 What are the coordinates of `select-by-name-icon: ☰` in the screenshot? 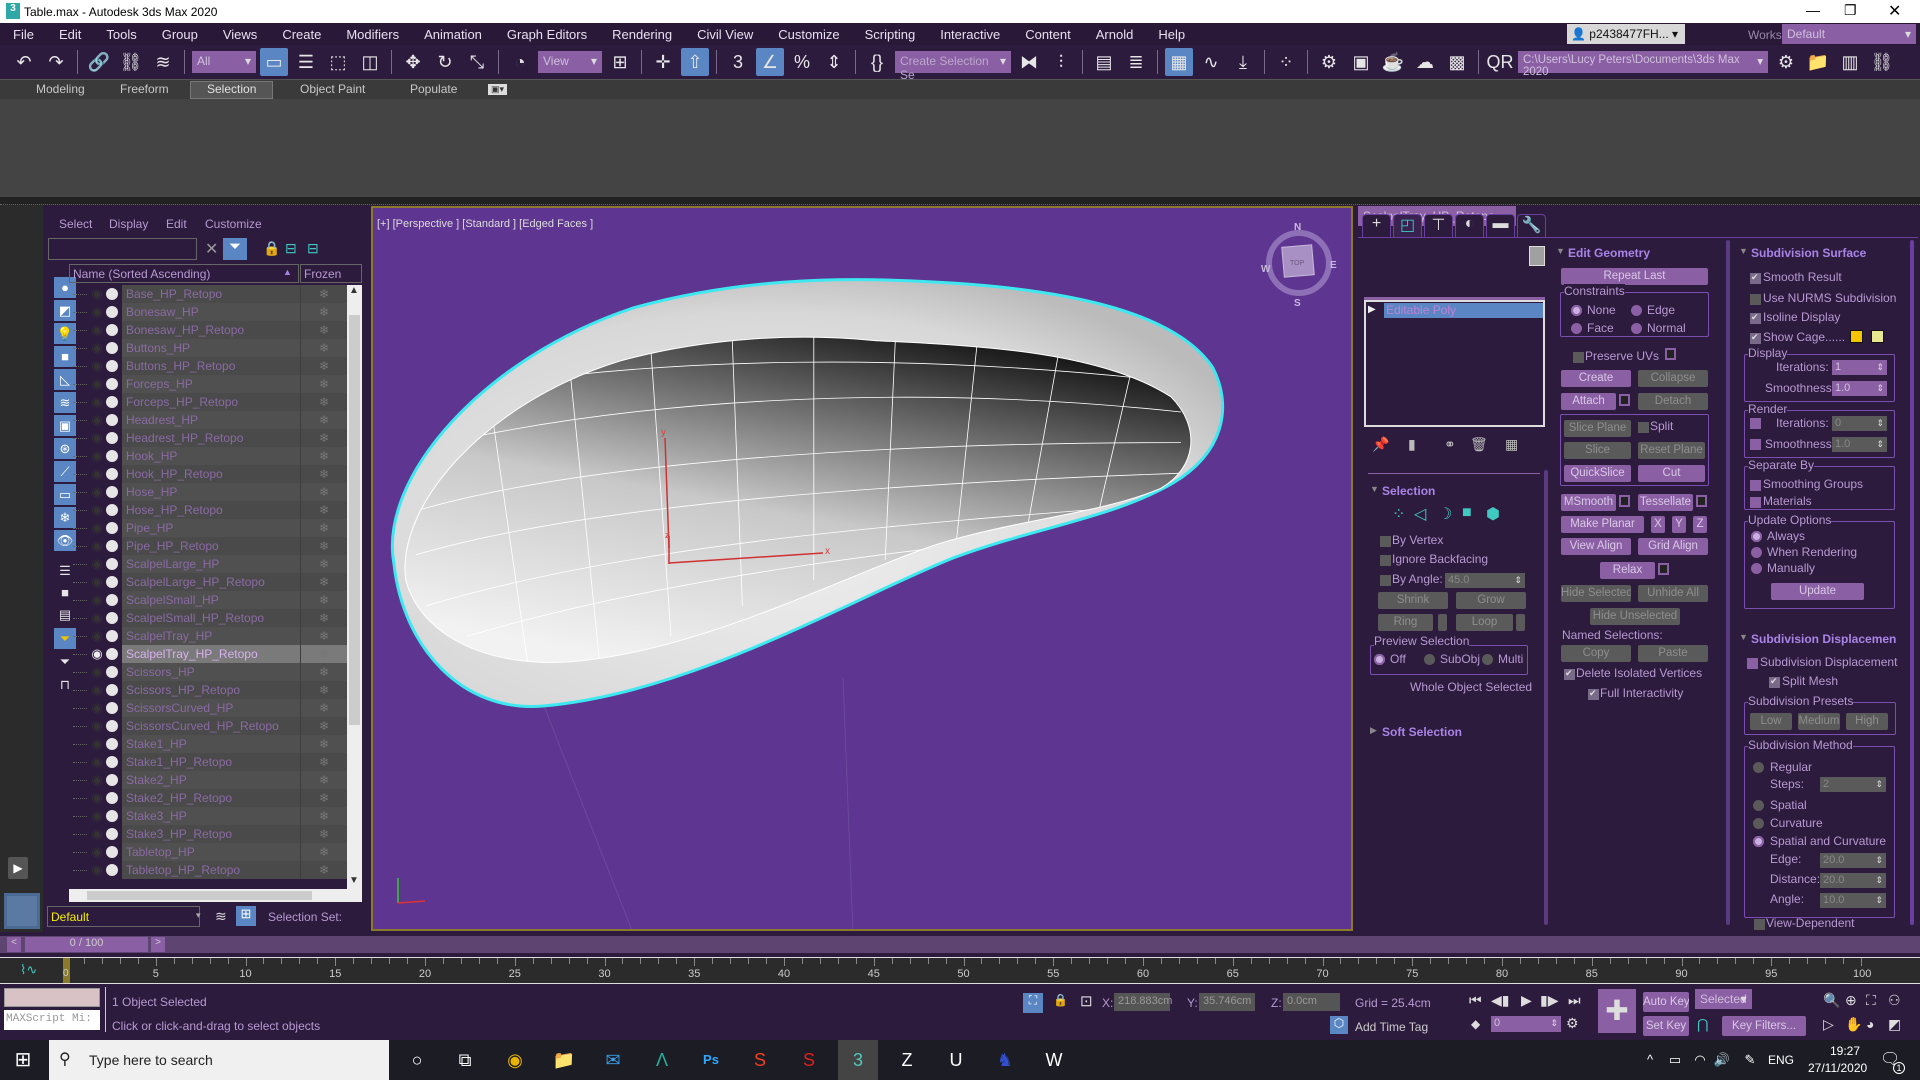 It's located at (306, 62).